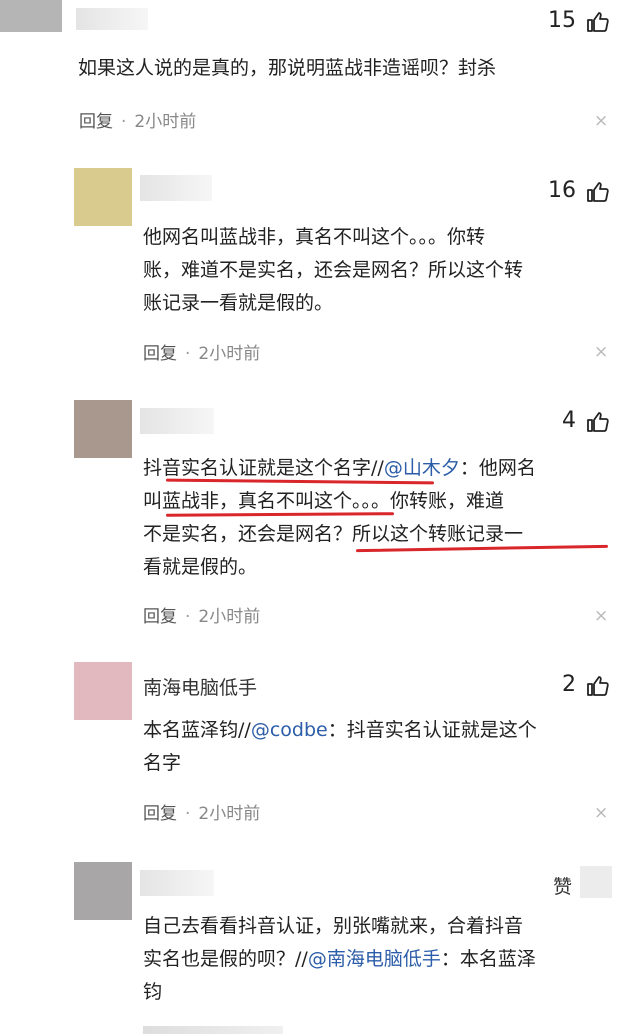 Image resolution: width=640 pixels, height=1034 pixels. I want to click on user-mention-link: @codbe, so click(289, 730).